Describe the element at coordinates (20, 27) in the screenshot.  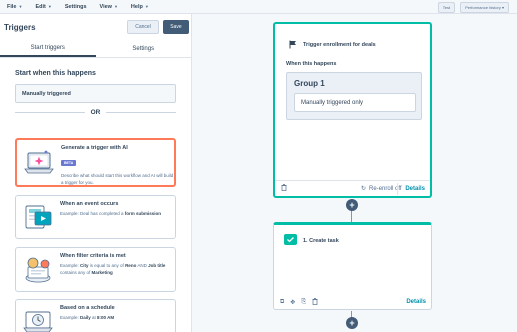
I see `panel-title: Triggers` at that location.